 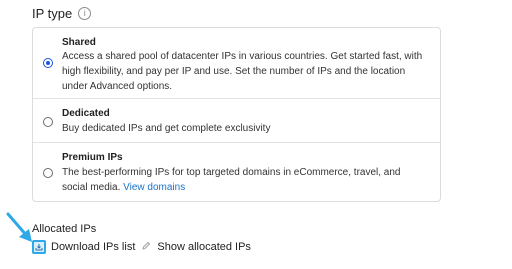 What do you see at coordinates (93, 247) in the screenshot?
I see `download-ips-list-button: Download IPs list` at bounding box center [93, 247].